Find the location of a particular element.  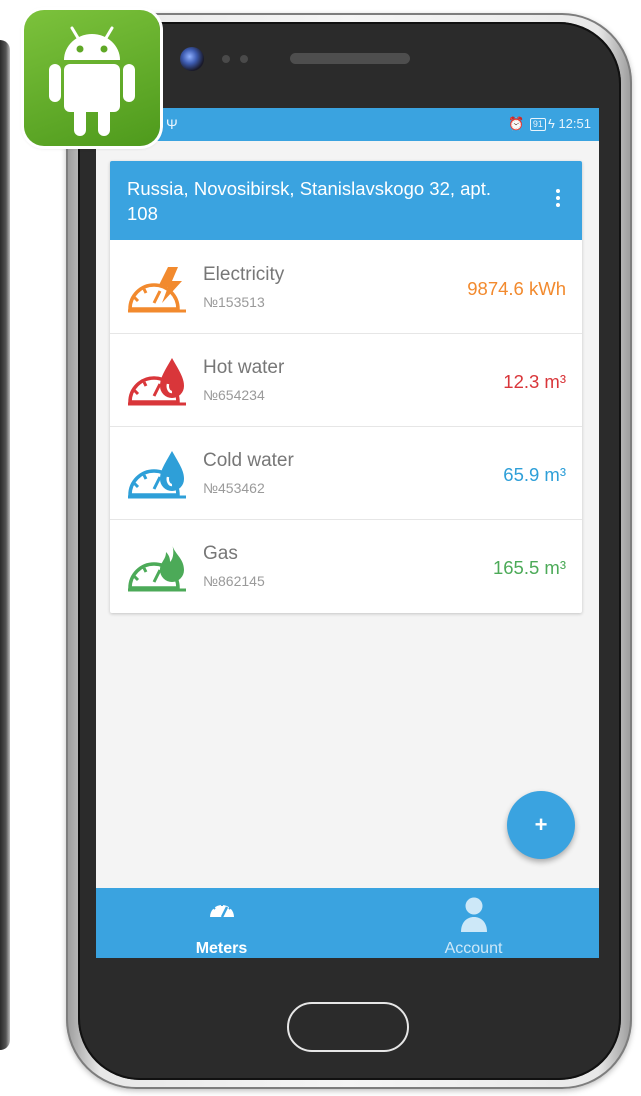

meter-value: 65.9 m³ is located at coordinates (534, 474).